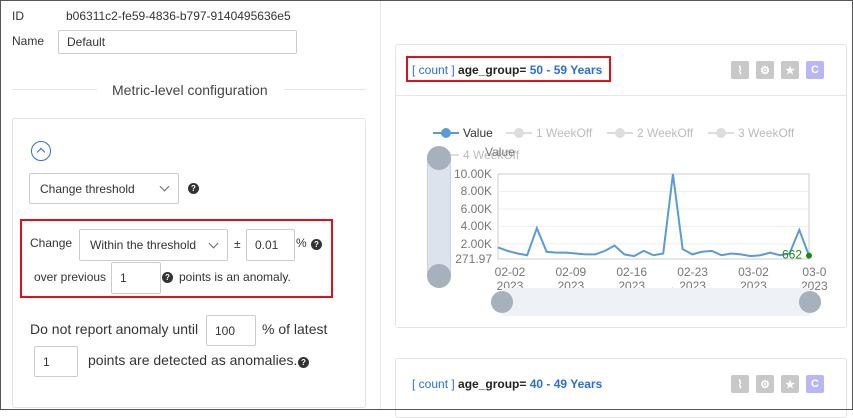  Describe the element at coordinates (177, 42) in the screenshot. I see `name-input: Default` at that location.